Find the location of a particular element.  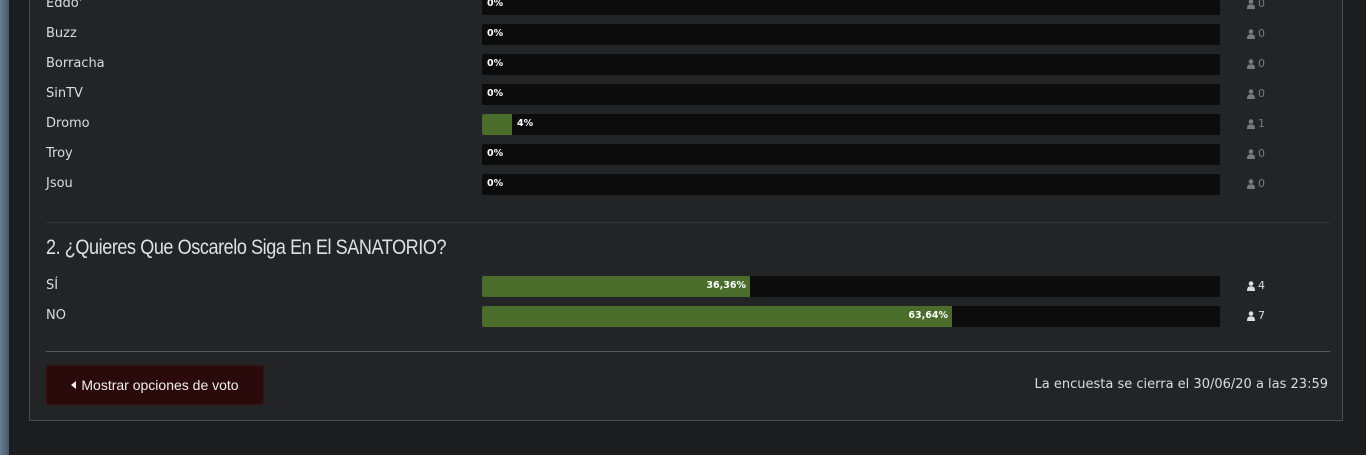

show-vote-options-button: Mostrar opciones de voto is located at coordinates (155, 385).